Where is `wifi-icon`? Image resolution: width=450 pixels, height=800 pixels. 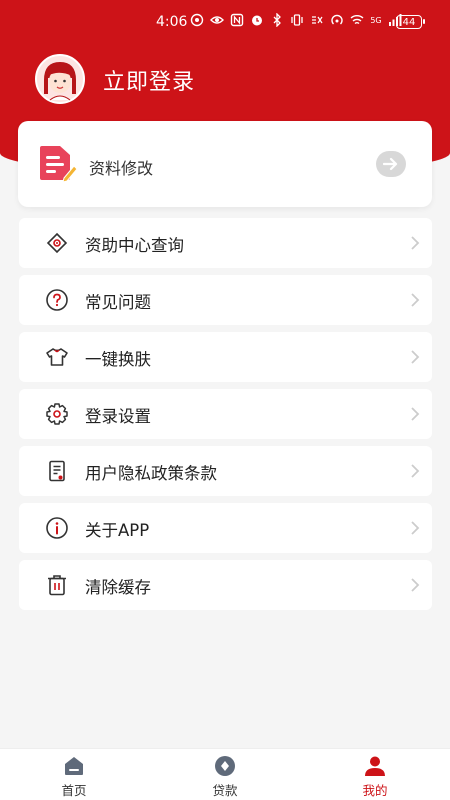 wifi-icon is located at coordinates (357, 20).